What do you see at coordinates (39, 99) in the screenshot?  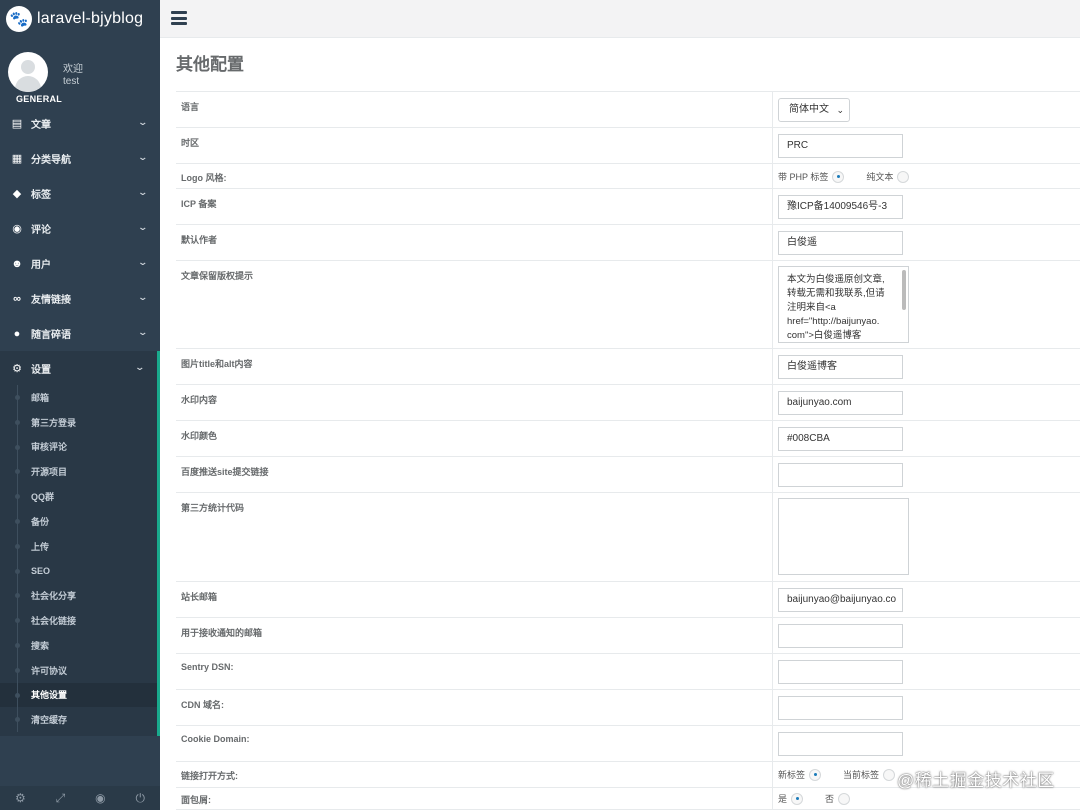 I see `user-role: GENERAL` at bounding box center [39, 99].